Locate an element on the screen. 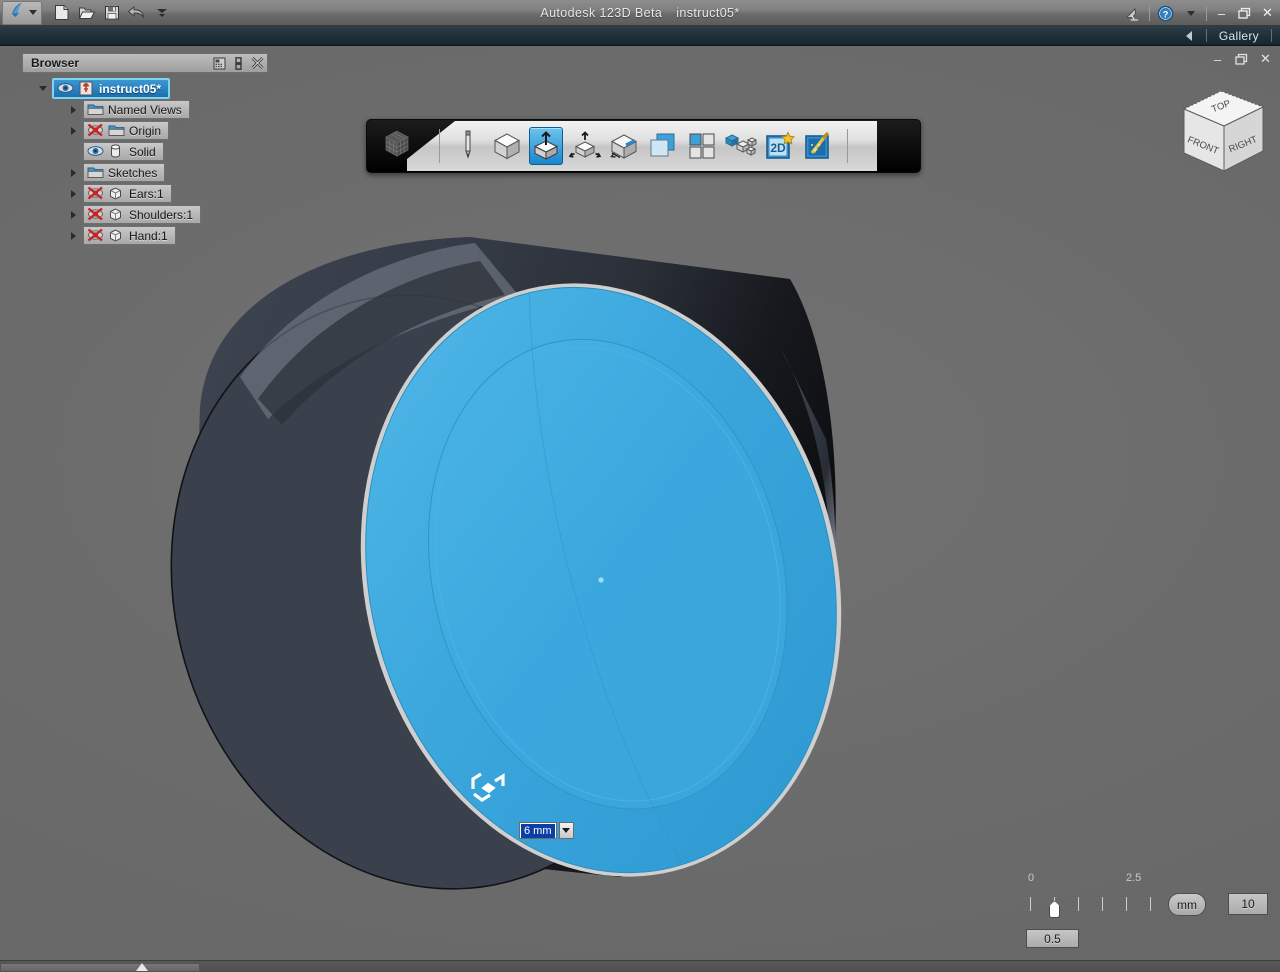 The height and width of the screenshot is (972, 1280). app-name-label: Autodesk 123D Beta is located at coordinates (601, 12).